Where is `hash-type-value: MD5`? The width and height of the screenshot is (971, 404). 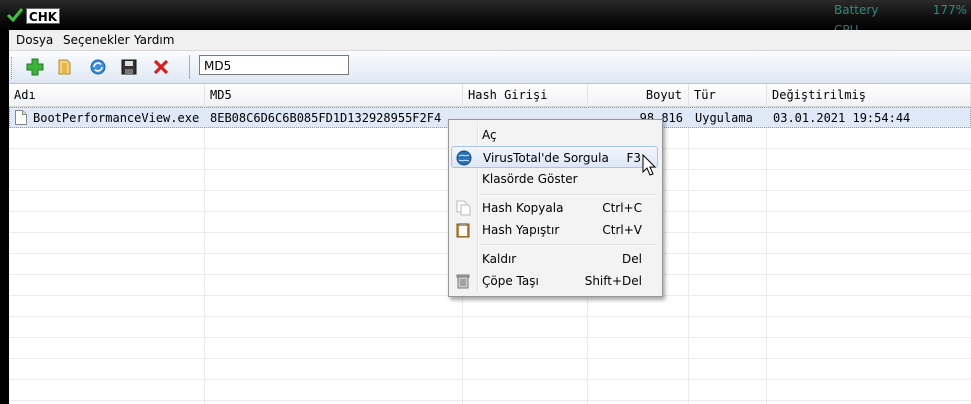 hash-type-value: MD5 is located at coordinates (218, 66).